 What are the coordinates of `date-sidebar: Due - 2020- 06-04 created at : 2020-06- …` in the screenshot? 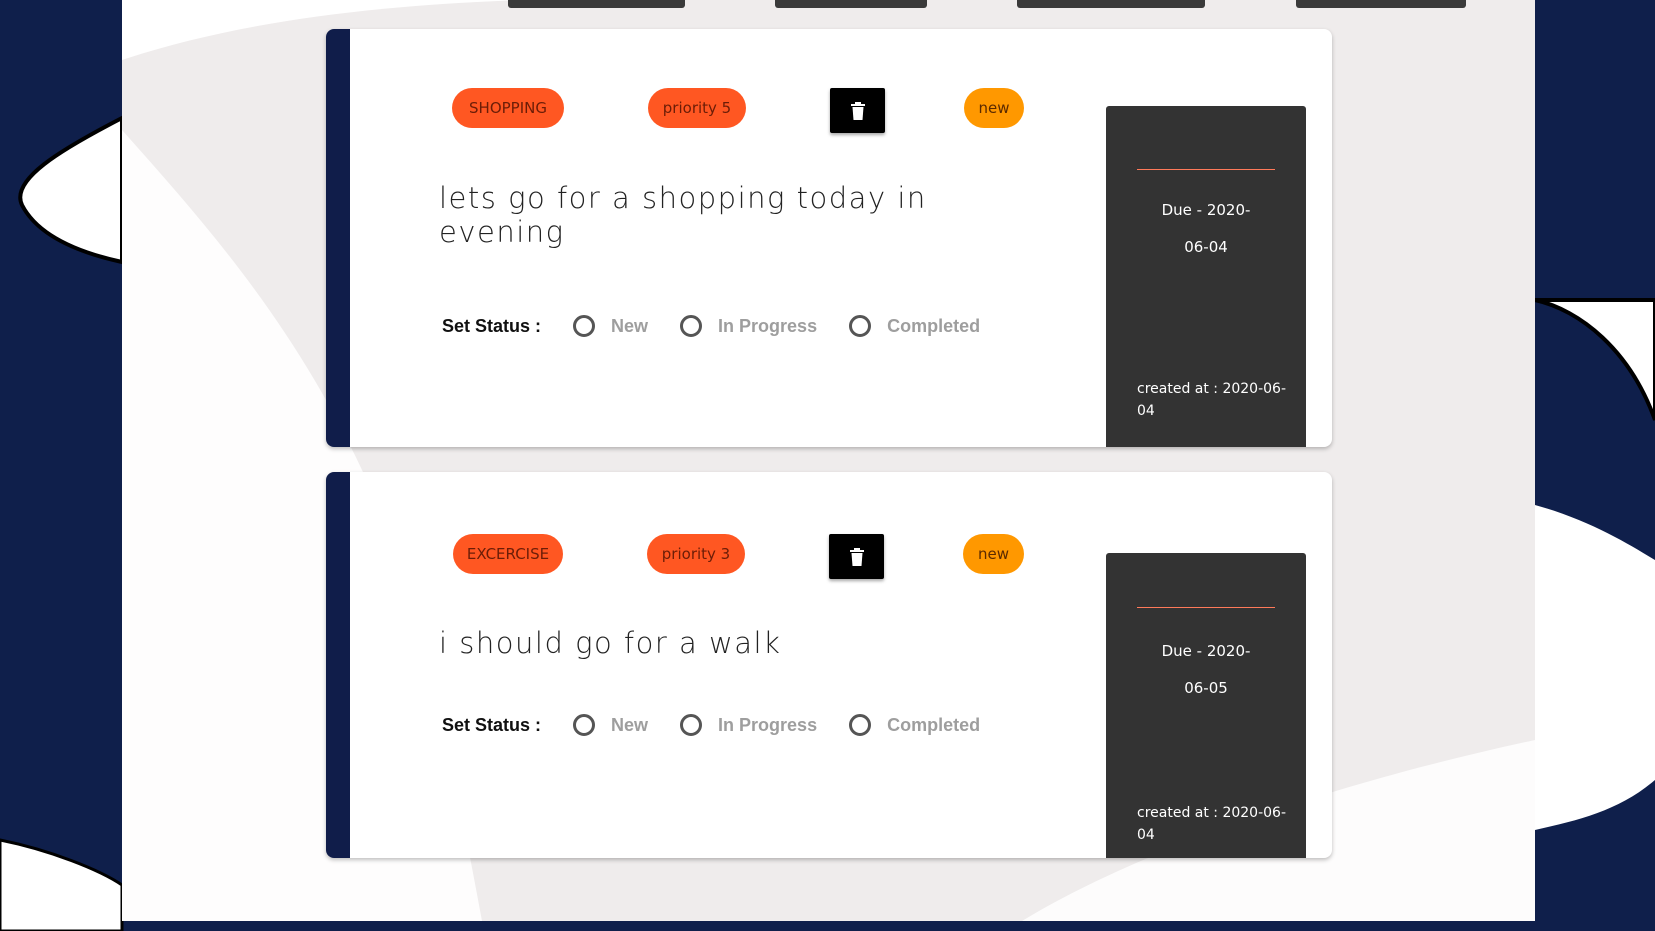 It's located at (1206, 276).